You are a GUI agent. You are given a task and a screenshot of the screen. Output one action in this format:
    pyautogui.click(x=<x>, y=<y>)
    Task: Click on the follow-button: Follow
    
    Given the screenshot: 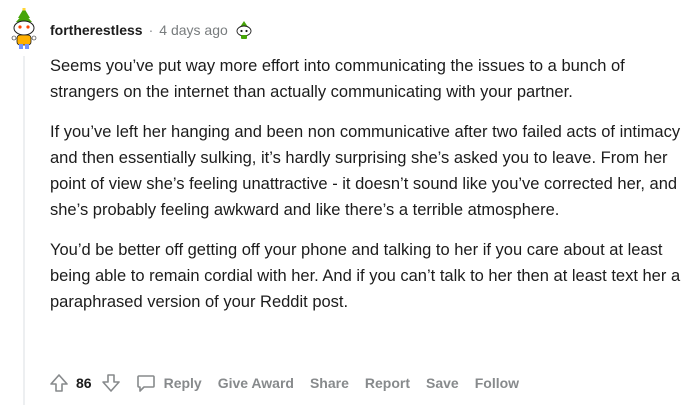 What is the action you would take?
    pyautogui.click(x=497, y=383)
    